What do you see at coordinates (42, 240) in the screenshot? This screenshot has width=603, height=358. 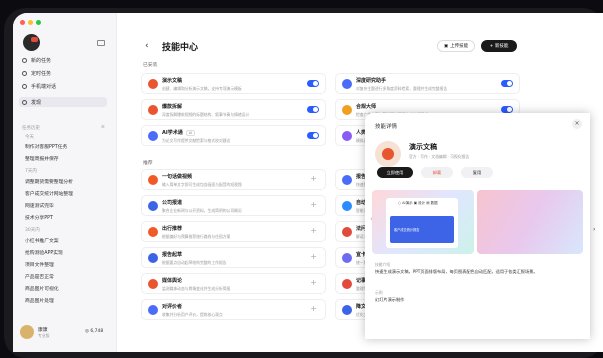 I see `history-item: 小红书推广文案` at bounding box center [42, 240].